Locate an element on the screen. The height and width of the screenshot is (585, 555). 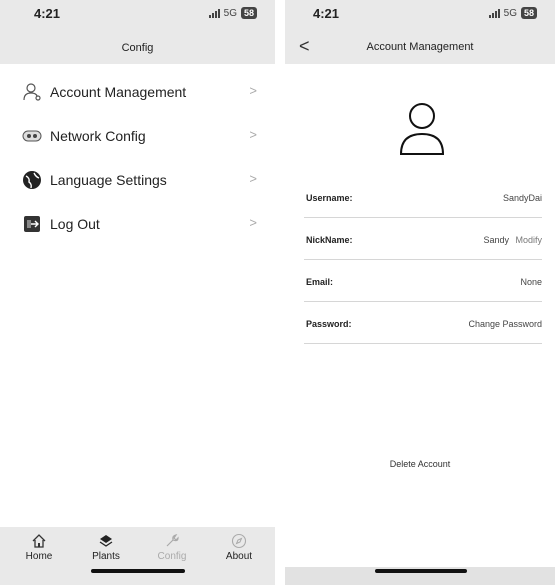
menu-item-log-out: Log Out > is located at coordinates (137, 224).